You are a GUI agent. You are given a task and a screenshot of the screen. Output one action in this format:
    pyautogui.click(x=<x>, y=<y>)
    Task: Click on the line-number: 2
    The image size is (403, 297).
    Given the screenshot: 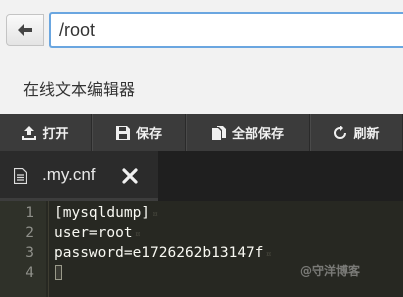 What is the action you would take?
    pyautogui.click(x=29, y=233)
    